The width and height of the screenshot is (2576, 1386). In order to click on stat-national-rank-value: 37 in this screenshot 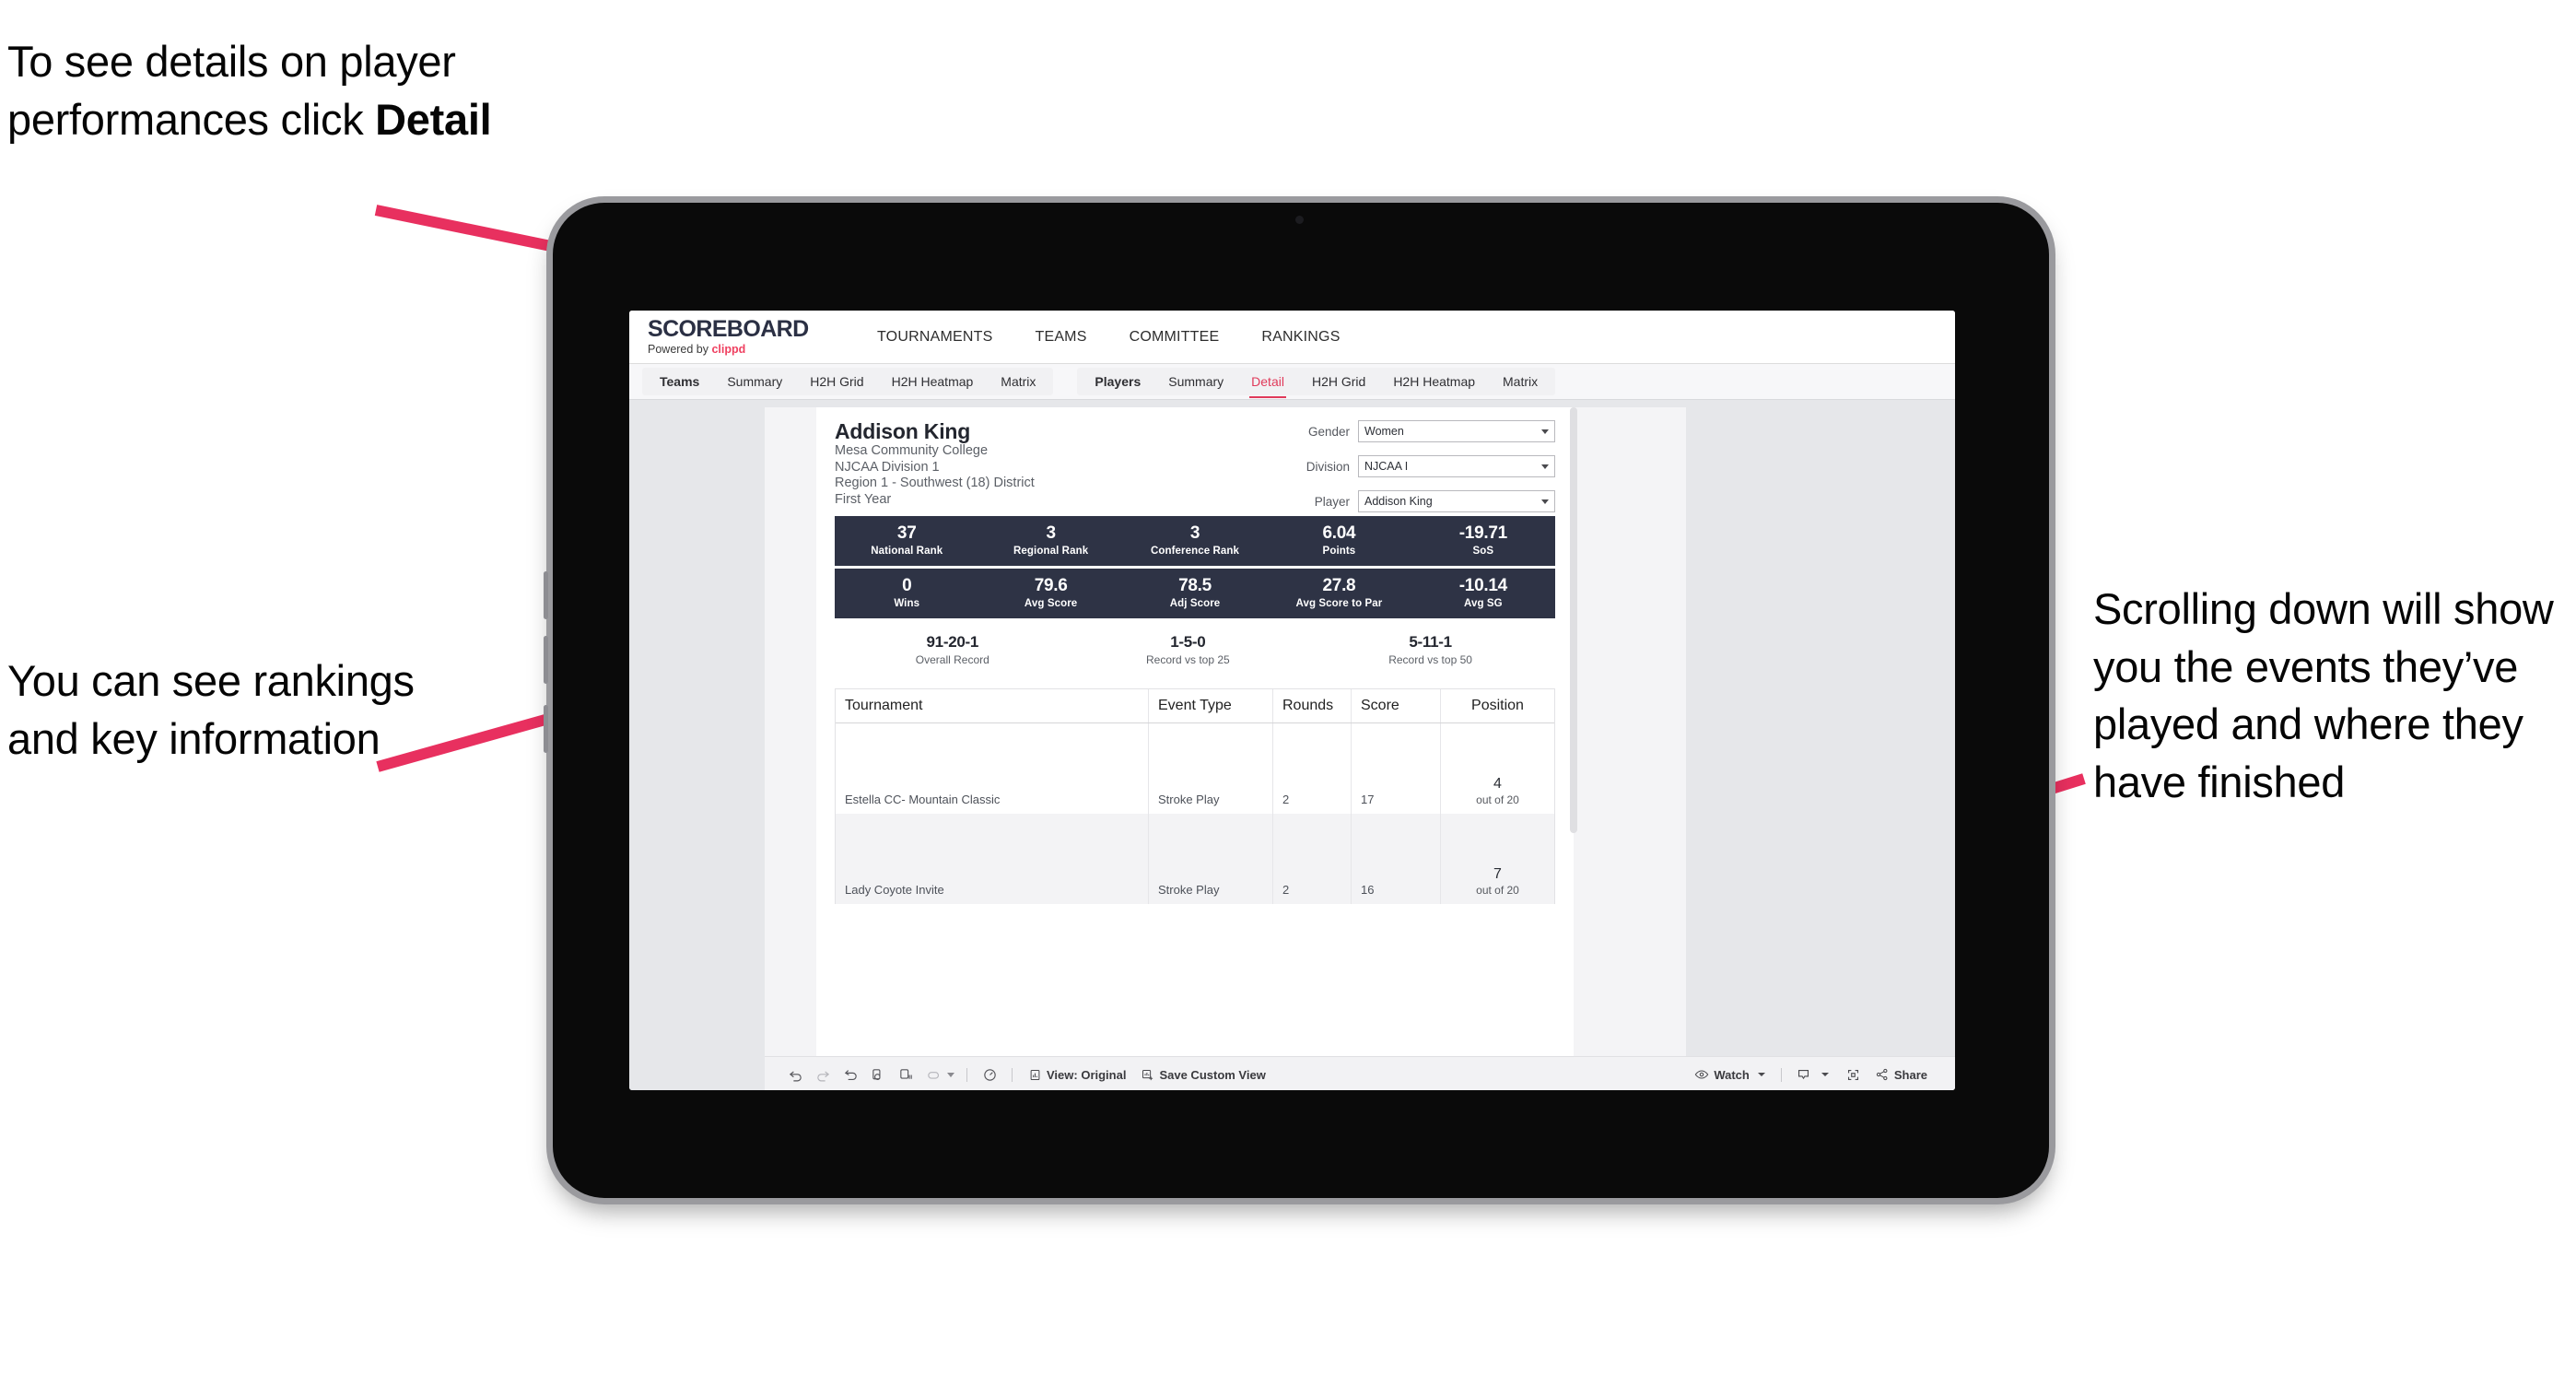, I will do `click(906, 533)`.